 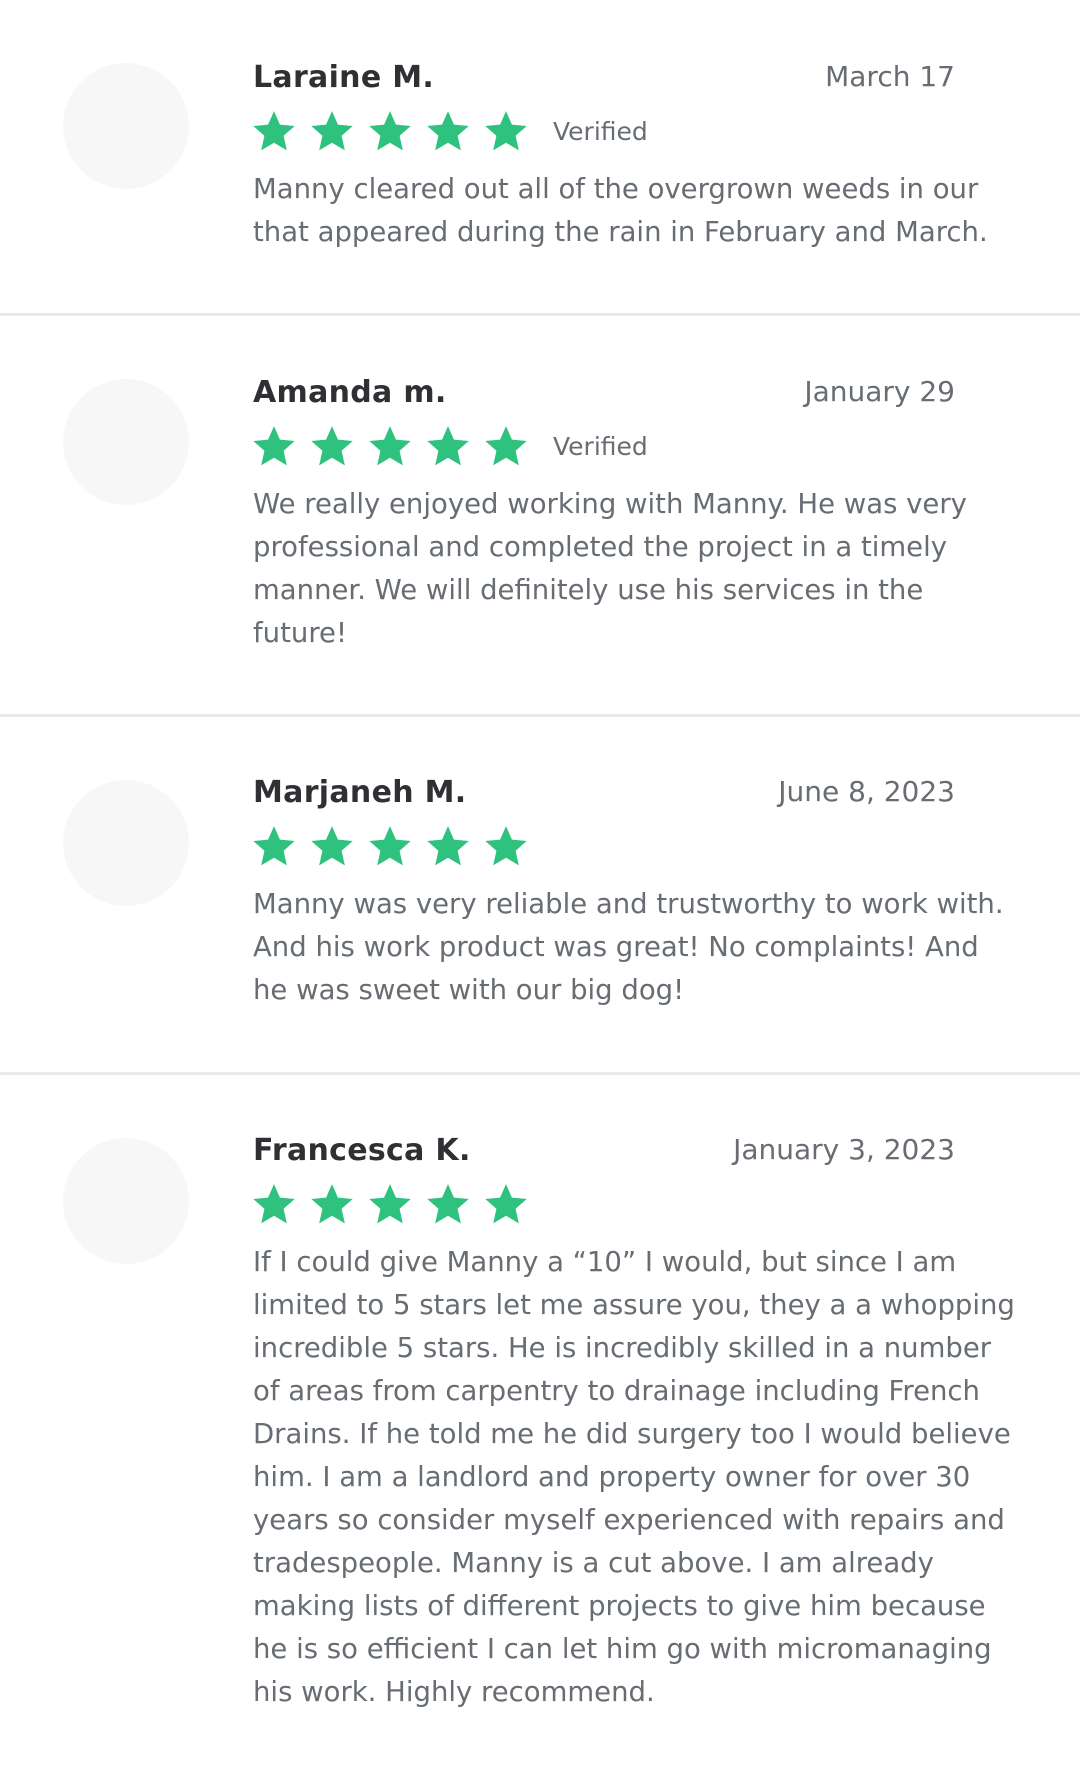 What do you see at coordinates (879, 391) in the screenshot?
I see `review-date: January 29` at bounding box center [879, 391].